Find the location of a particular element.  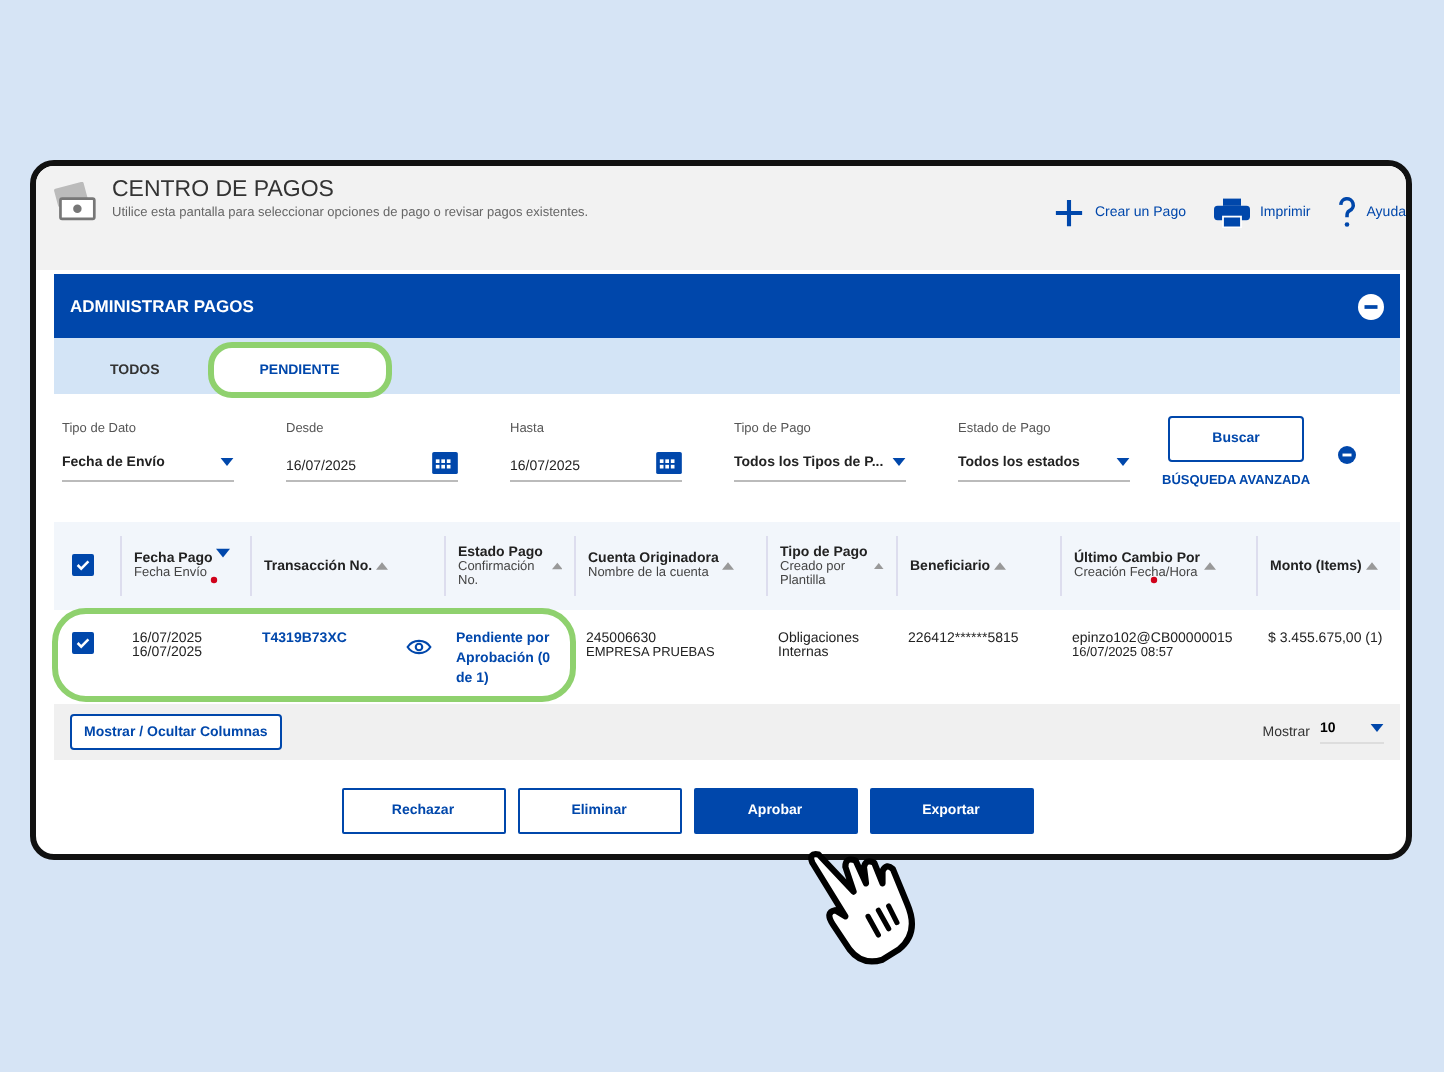

page-title: CENTRO DE PAGOS is located at coordinates (224, 190).